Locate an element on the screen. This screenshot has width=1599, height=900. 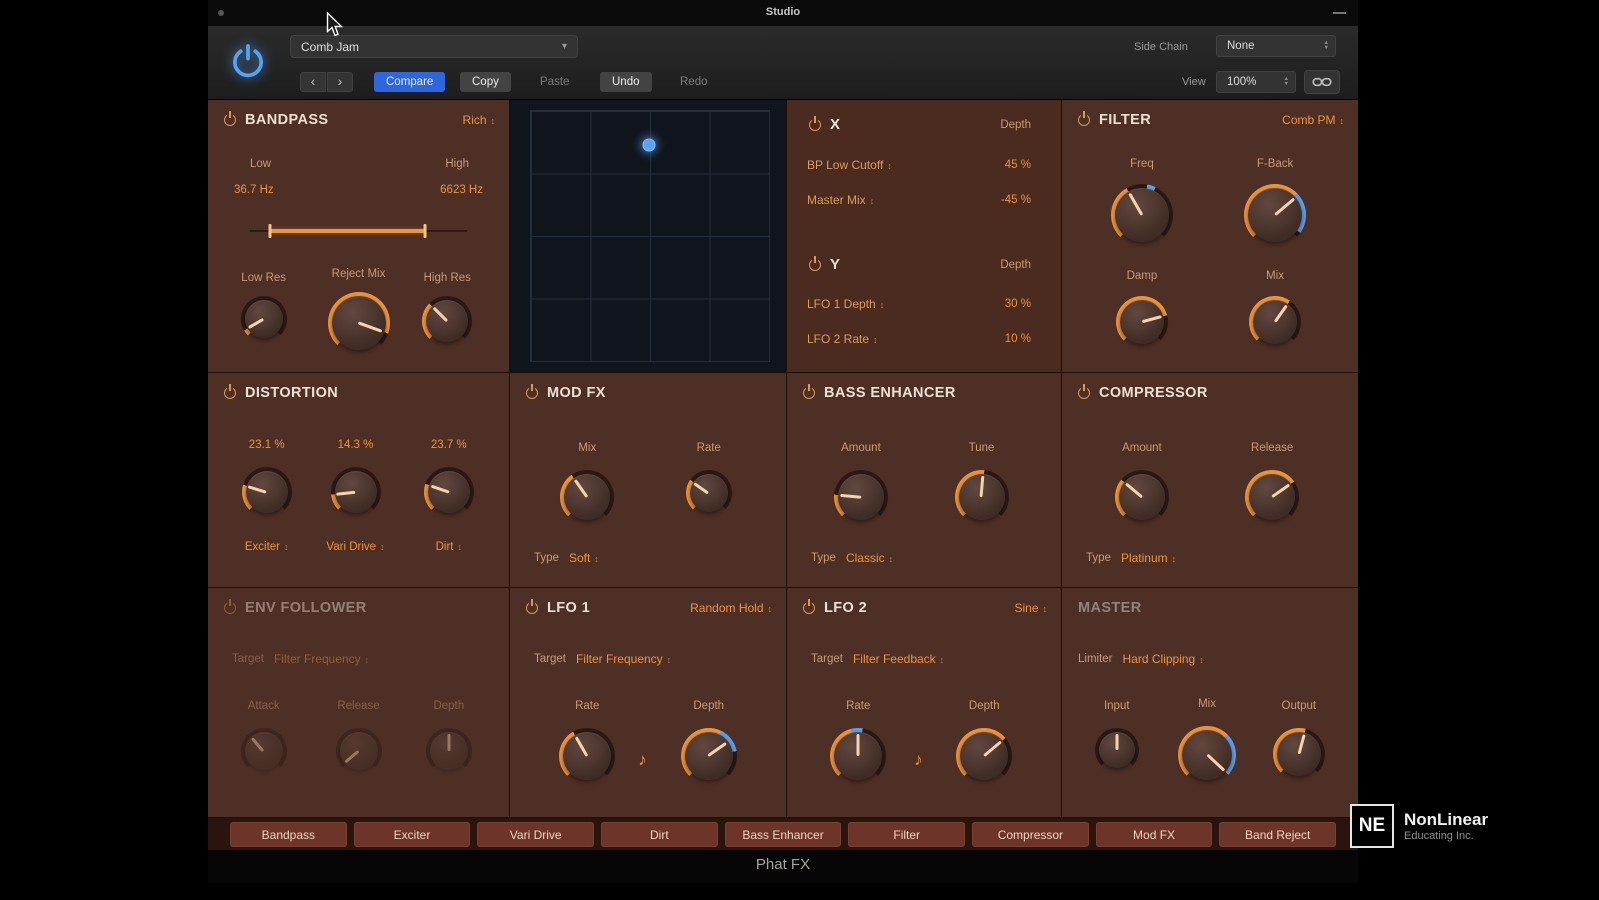
high-handle is located at coordinates (425, 231).